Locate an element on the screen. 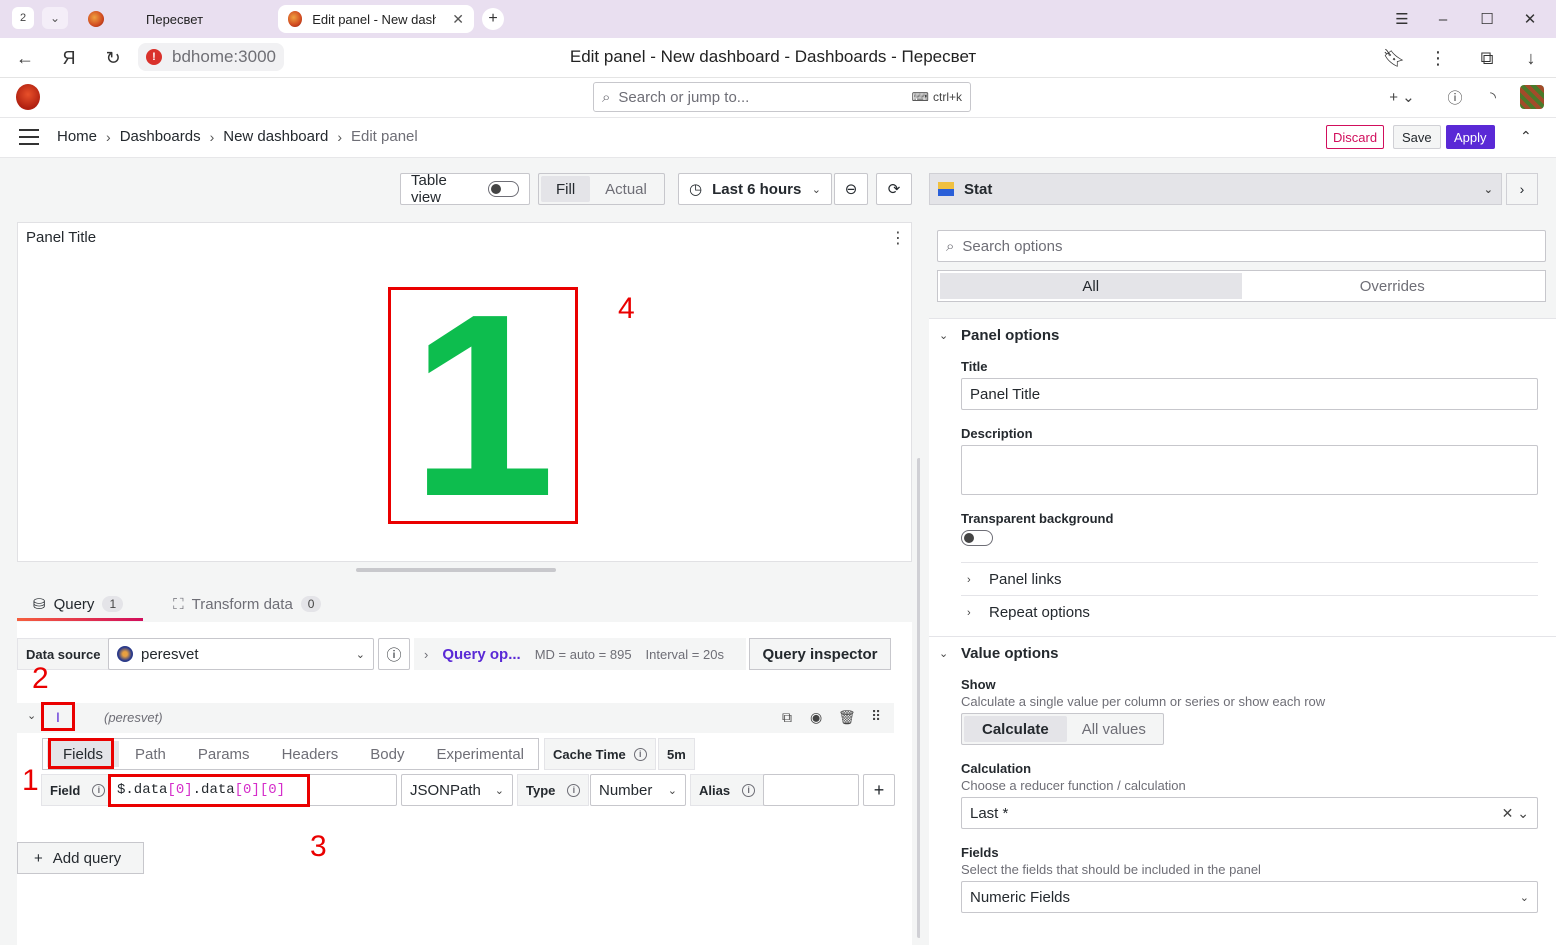 Image resolution: width=1556 pixels, height=945 pixels. peresvet-logo is located at coordinates (28, 97).